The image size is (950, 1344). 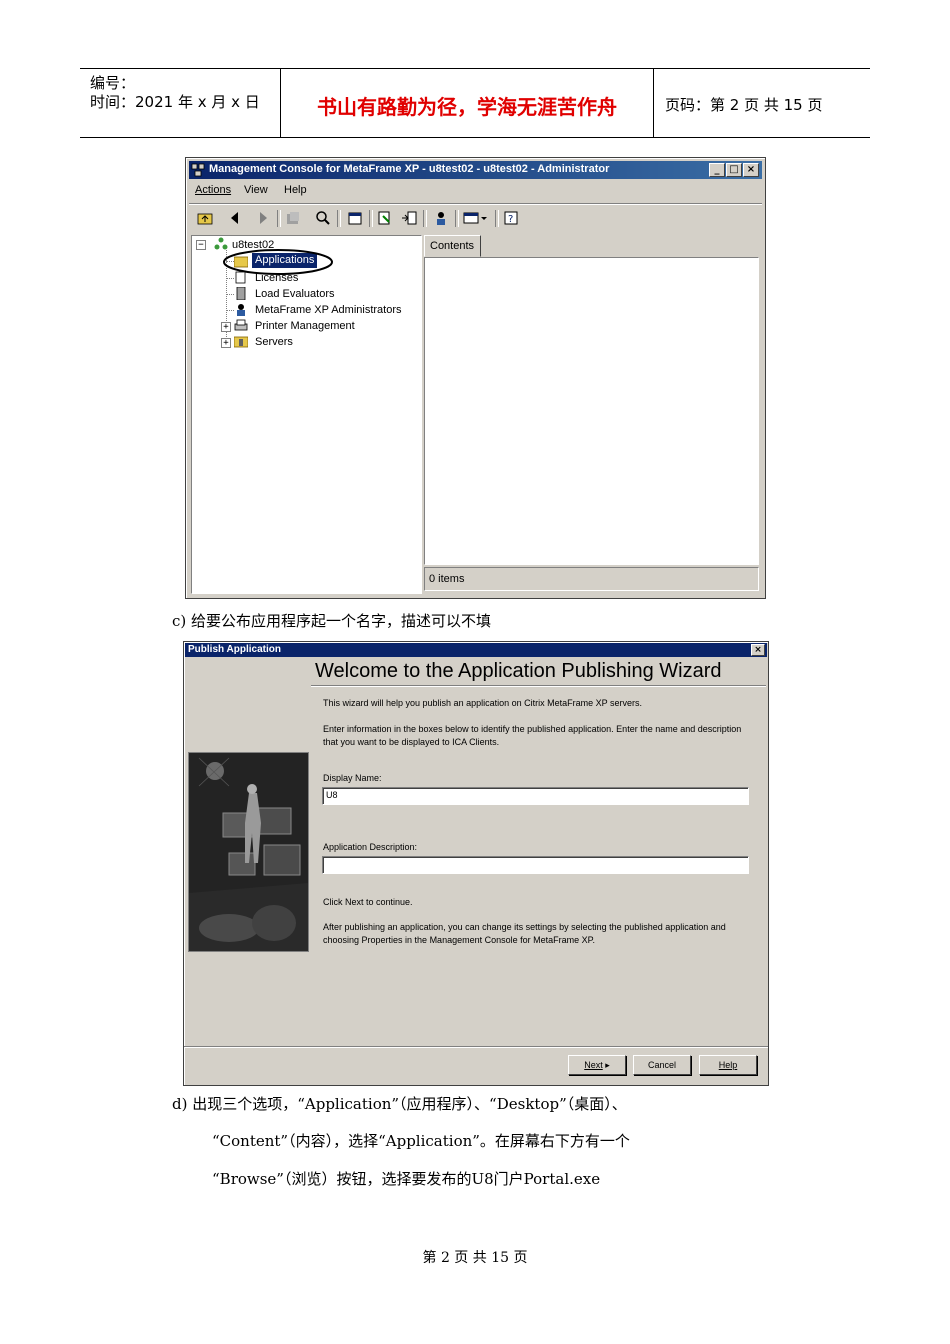 What do you see at coordinates (256, 190) in the screenshot?
I see `menu-view: View` at bounding box center [256, 190].